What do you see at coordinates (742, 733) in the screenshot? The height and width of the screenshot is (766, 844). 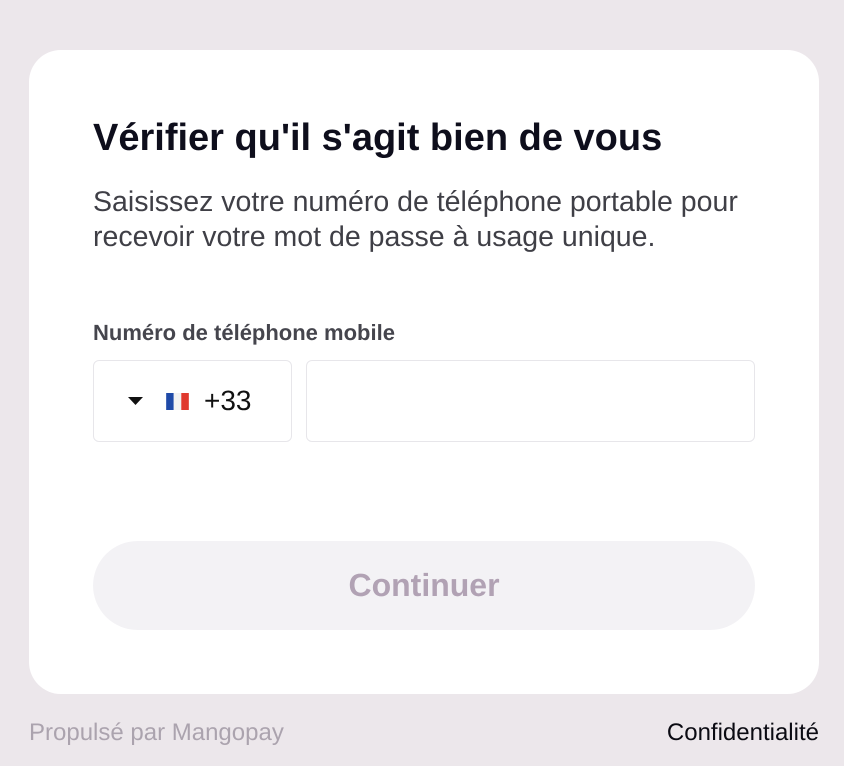 I see `privacy-link: Confidentialité` at bounding box center [742, 733].